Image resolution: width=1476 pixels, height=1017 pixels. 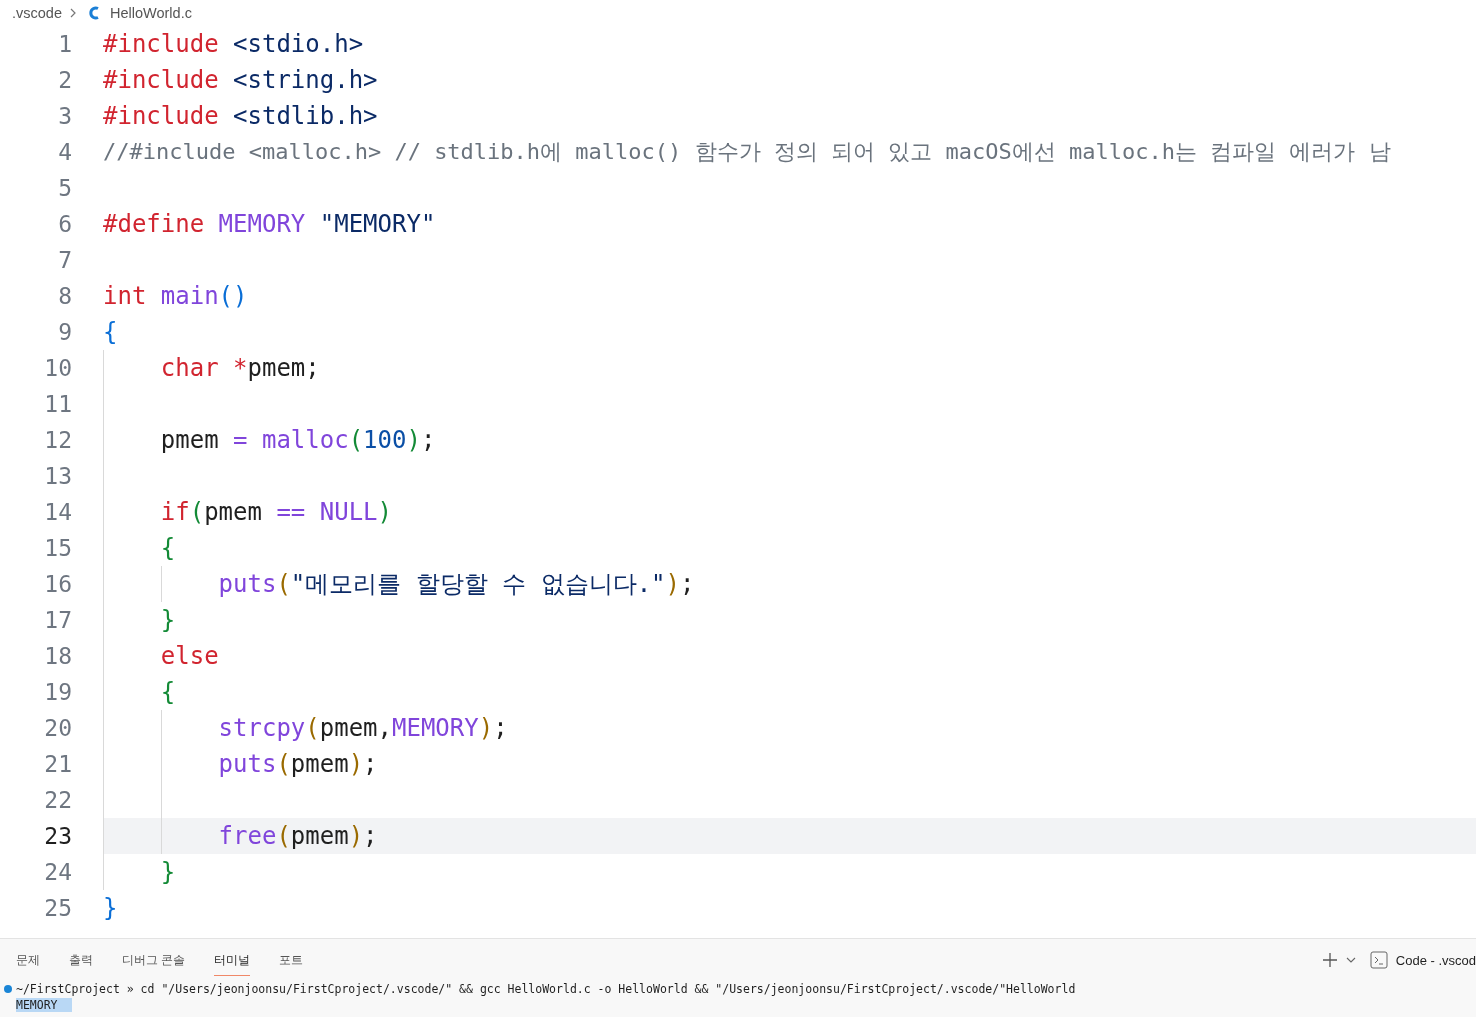 What do you see at coordinates (57, 764) in the screenshot?
I see `line-number: 21` at bounding box center [57, 764].